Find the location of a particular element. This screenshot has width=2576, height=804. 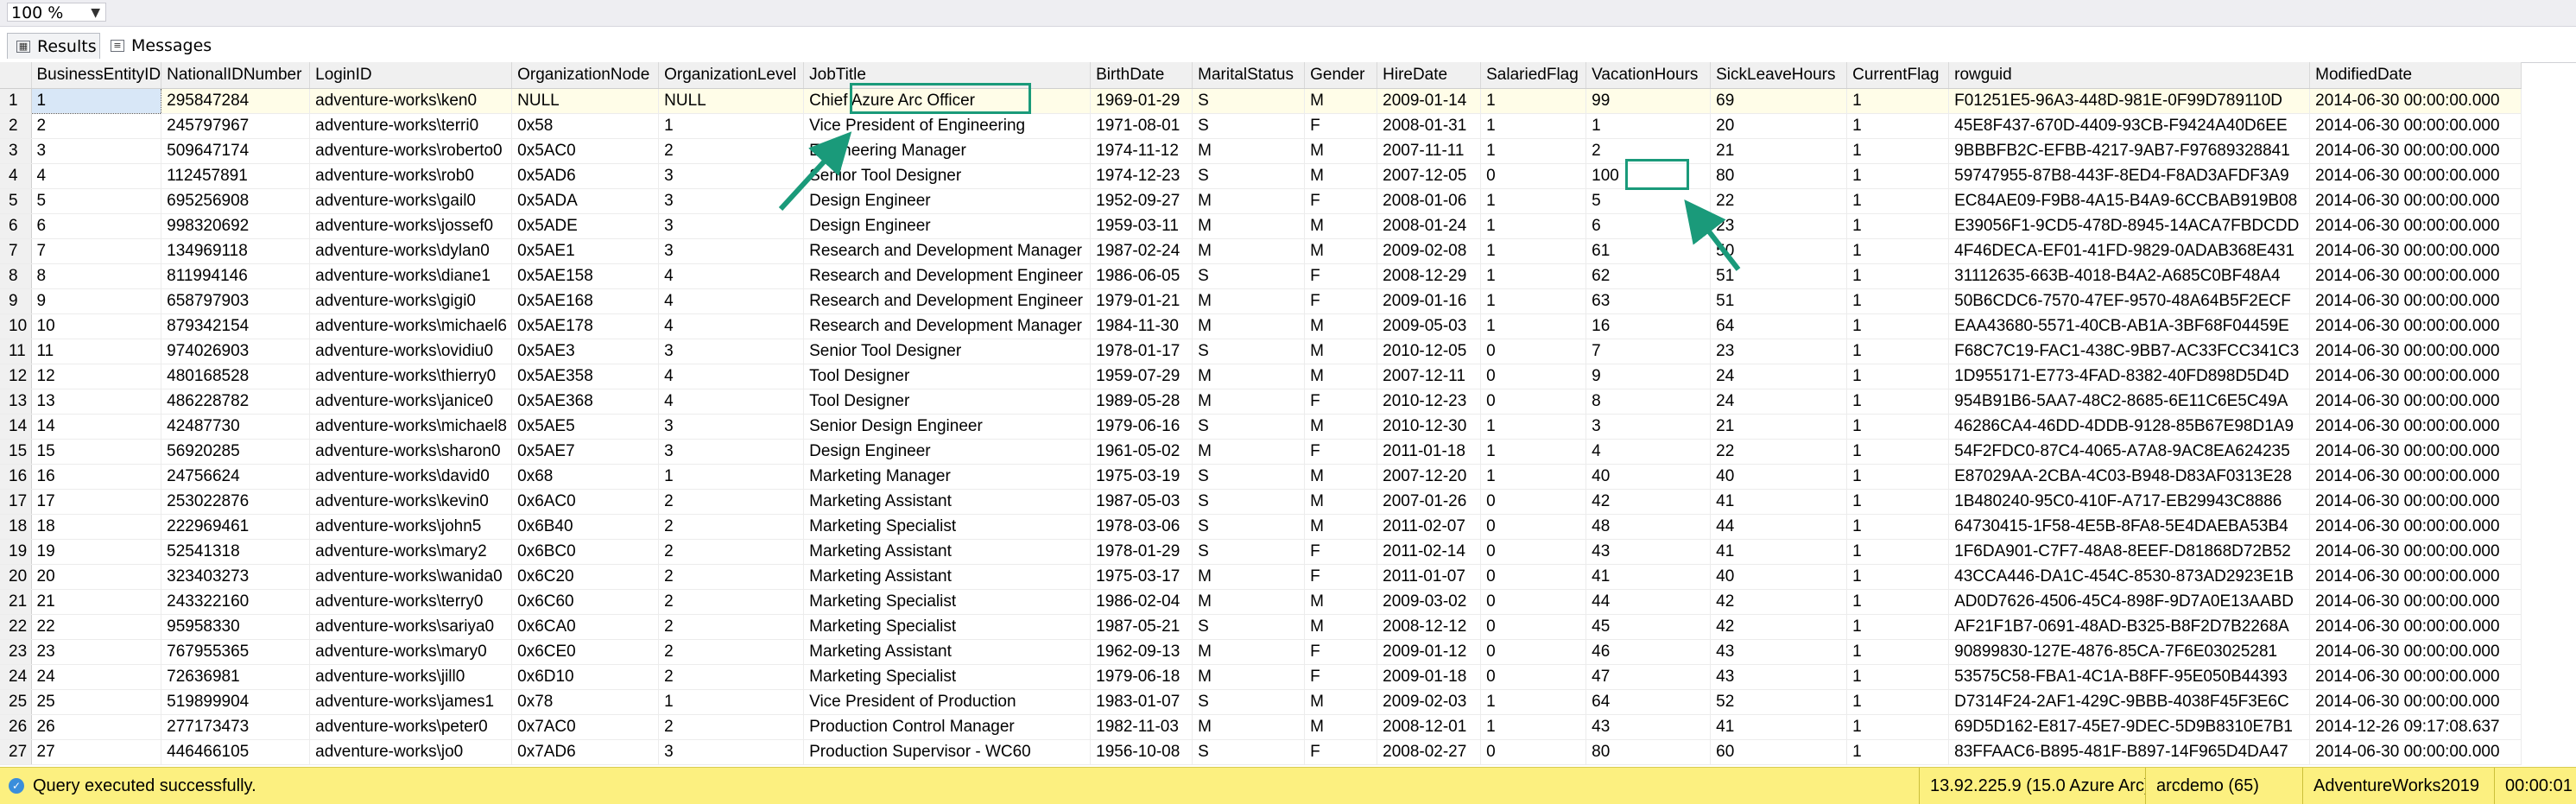

table-cell: 767955365 is located at coordinates (236, 652).